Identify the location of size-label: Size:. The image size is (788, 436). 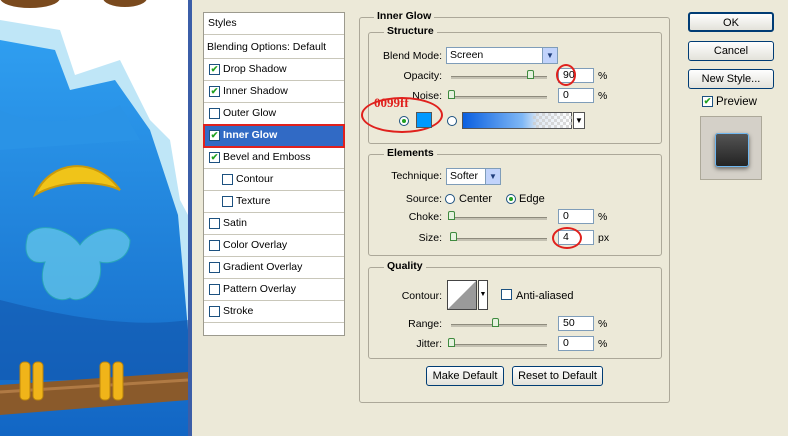
(430, 238).